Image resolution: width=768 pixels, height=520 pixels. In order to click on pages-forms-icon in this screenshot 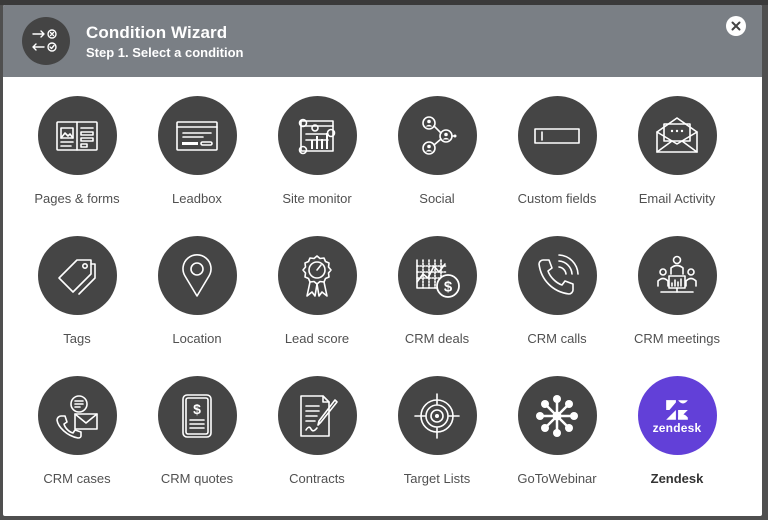, I will do `click(77, 135)`.